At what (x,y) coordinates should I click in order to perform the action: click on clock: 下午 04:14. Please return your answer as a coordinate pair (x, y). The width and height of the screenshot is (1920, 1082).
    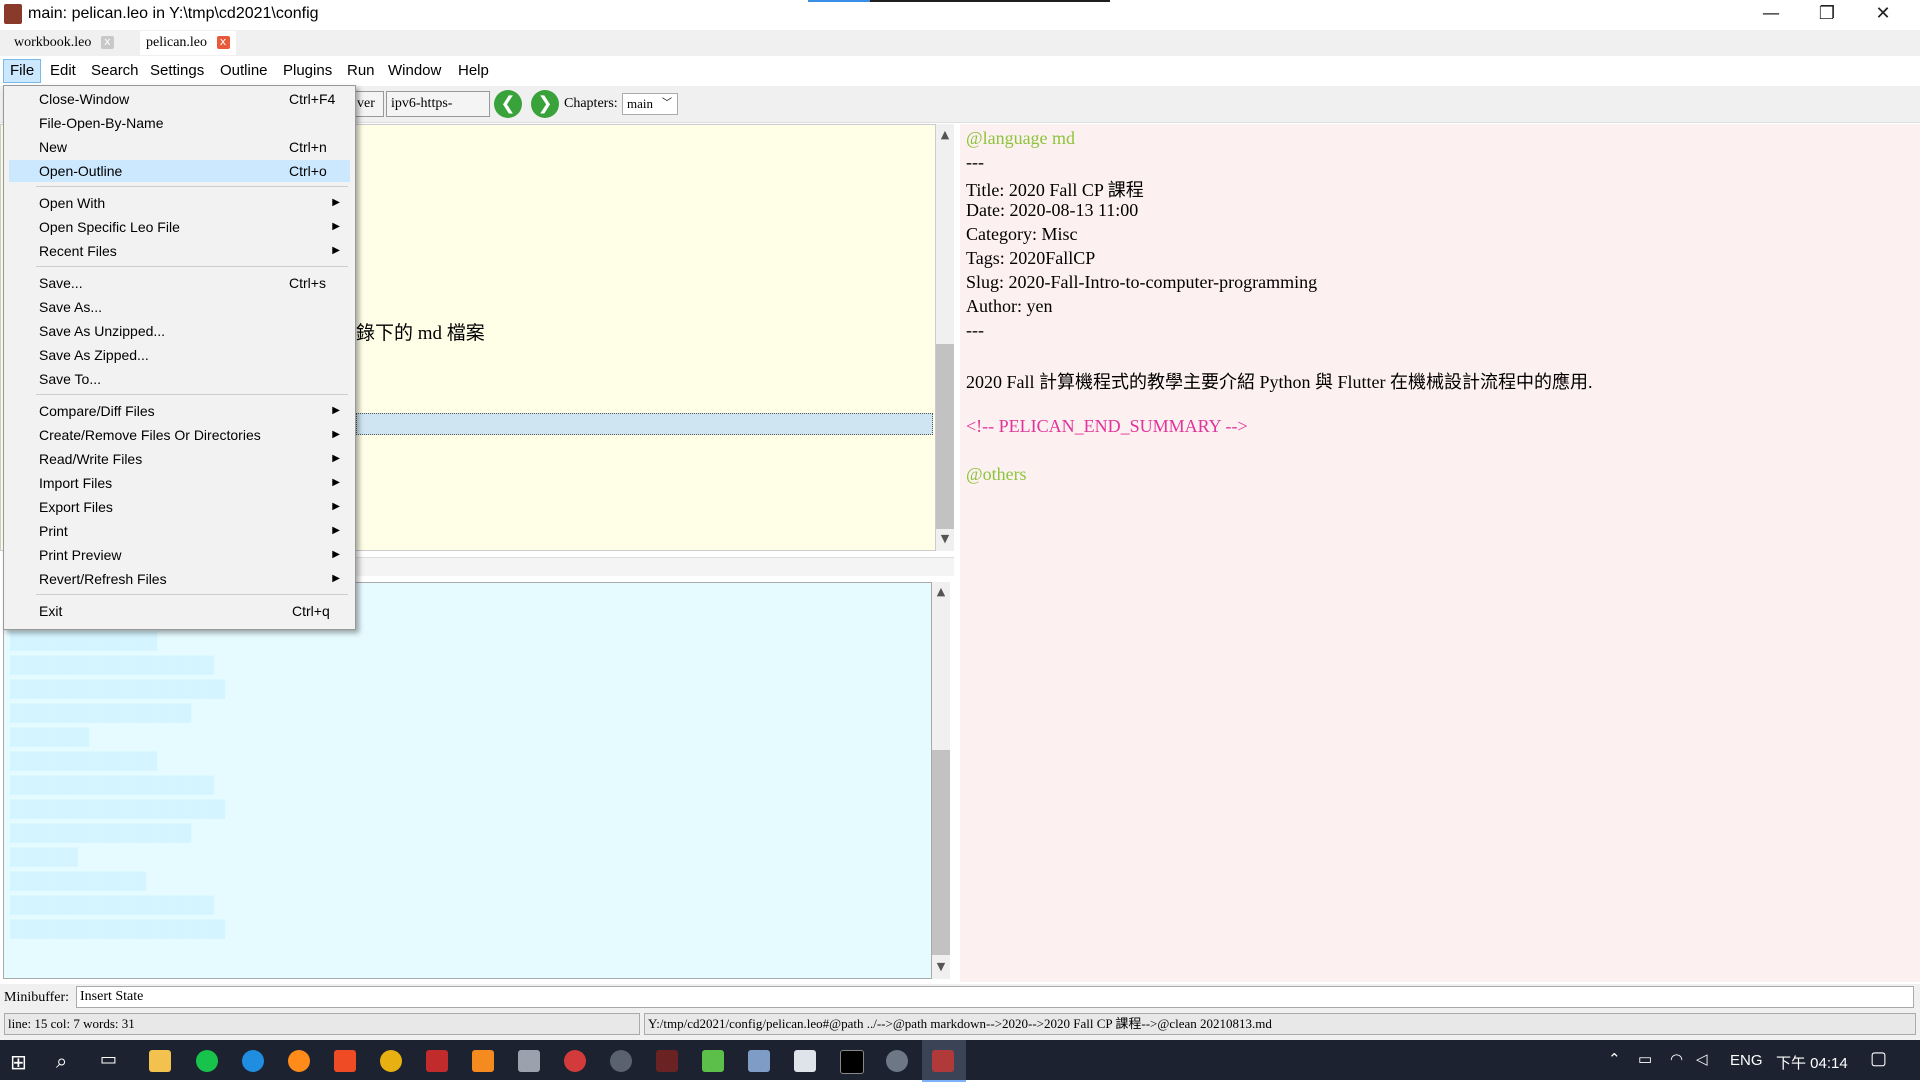
    Looking at the image, I should click on (1812, 1062).